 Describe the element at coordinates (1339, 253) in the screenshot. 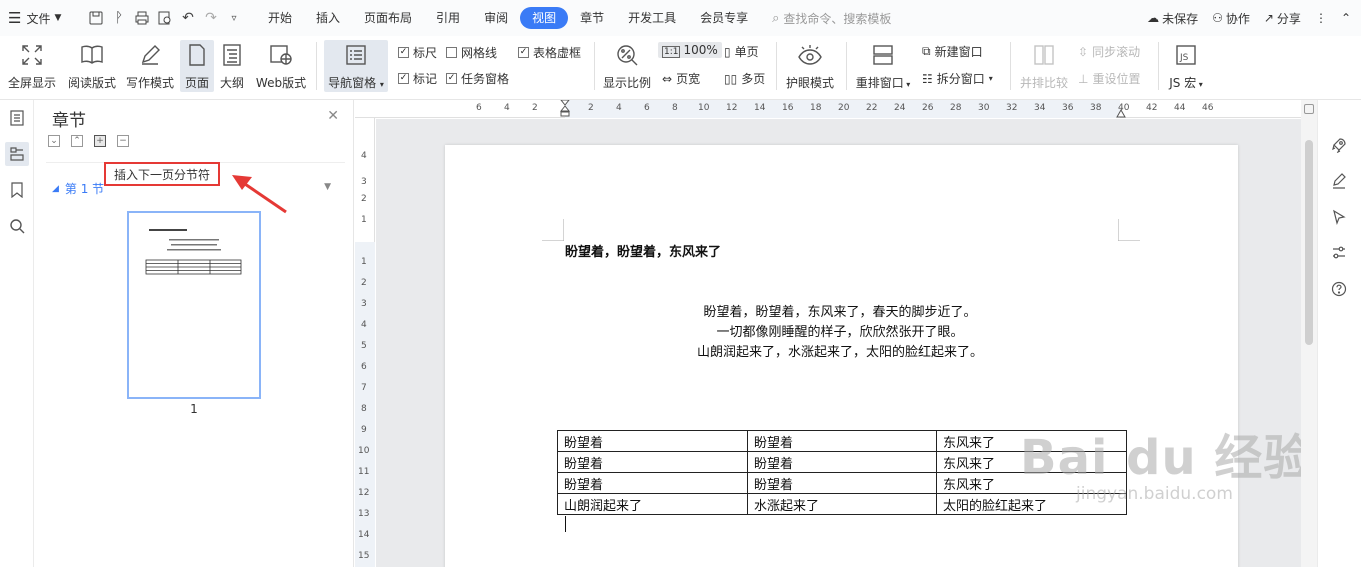

I see `settings-button` at that location.